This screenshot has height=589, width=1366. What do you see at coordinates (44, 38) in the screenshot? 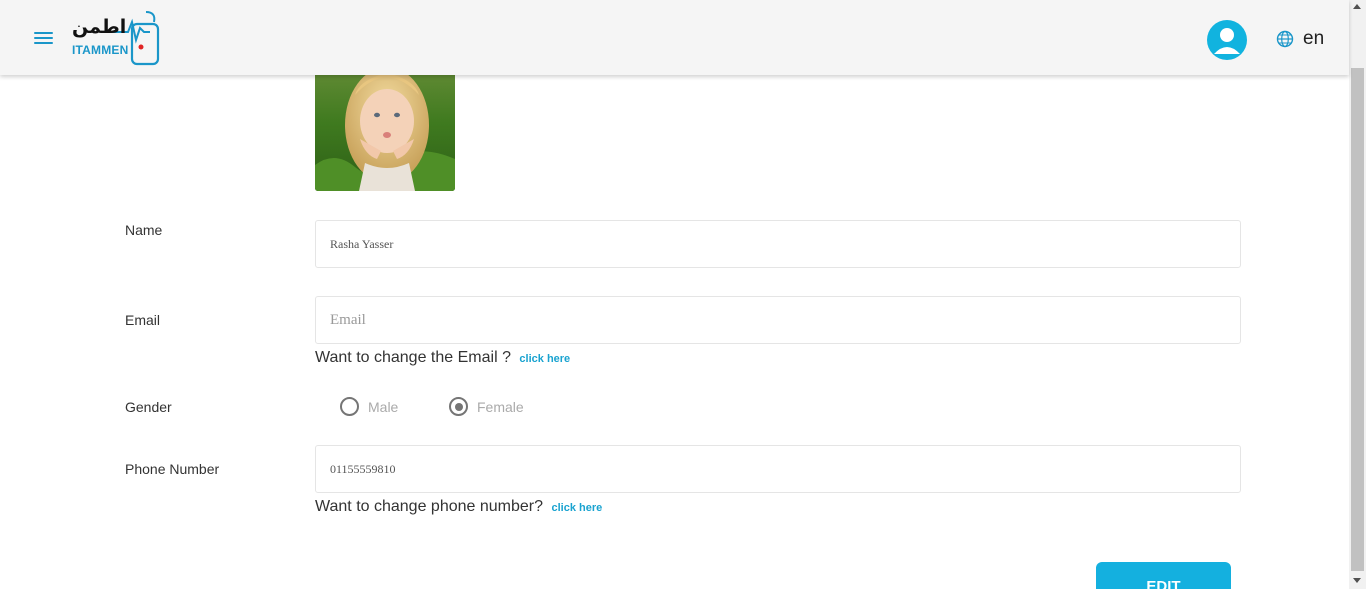
I see `hamburger-menu-icon` at bounding box center [44, 38].